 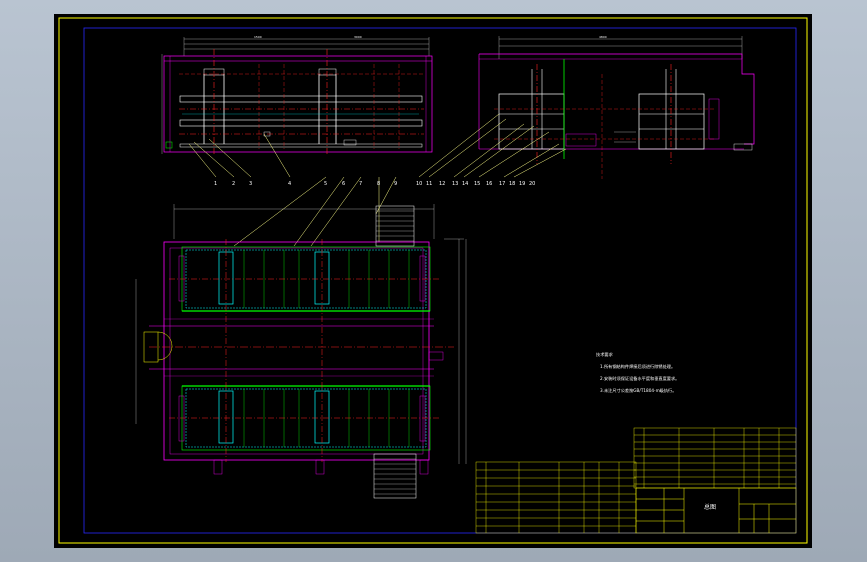 I want to click on elevation-view-side: 4800, so click(x=616, y=107).